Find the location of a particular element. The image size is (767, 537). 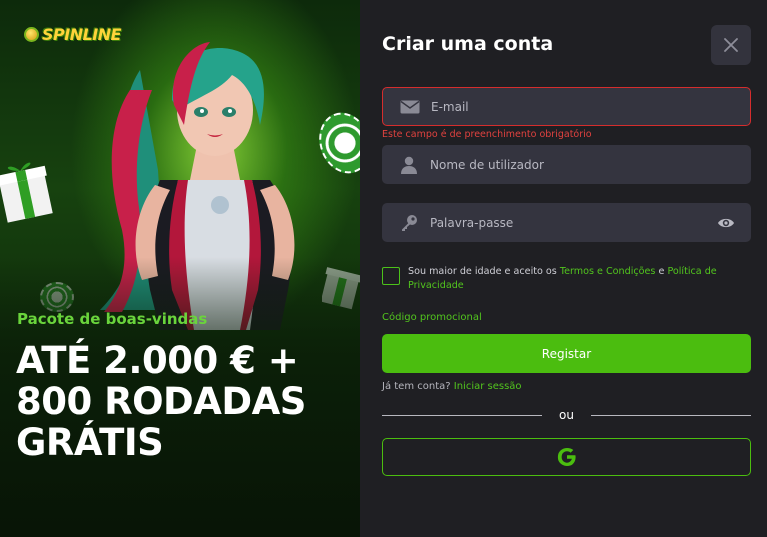

form-title: Criar uma conta is located at coordinates (468, 44).